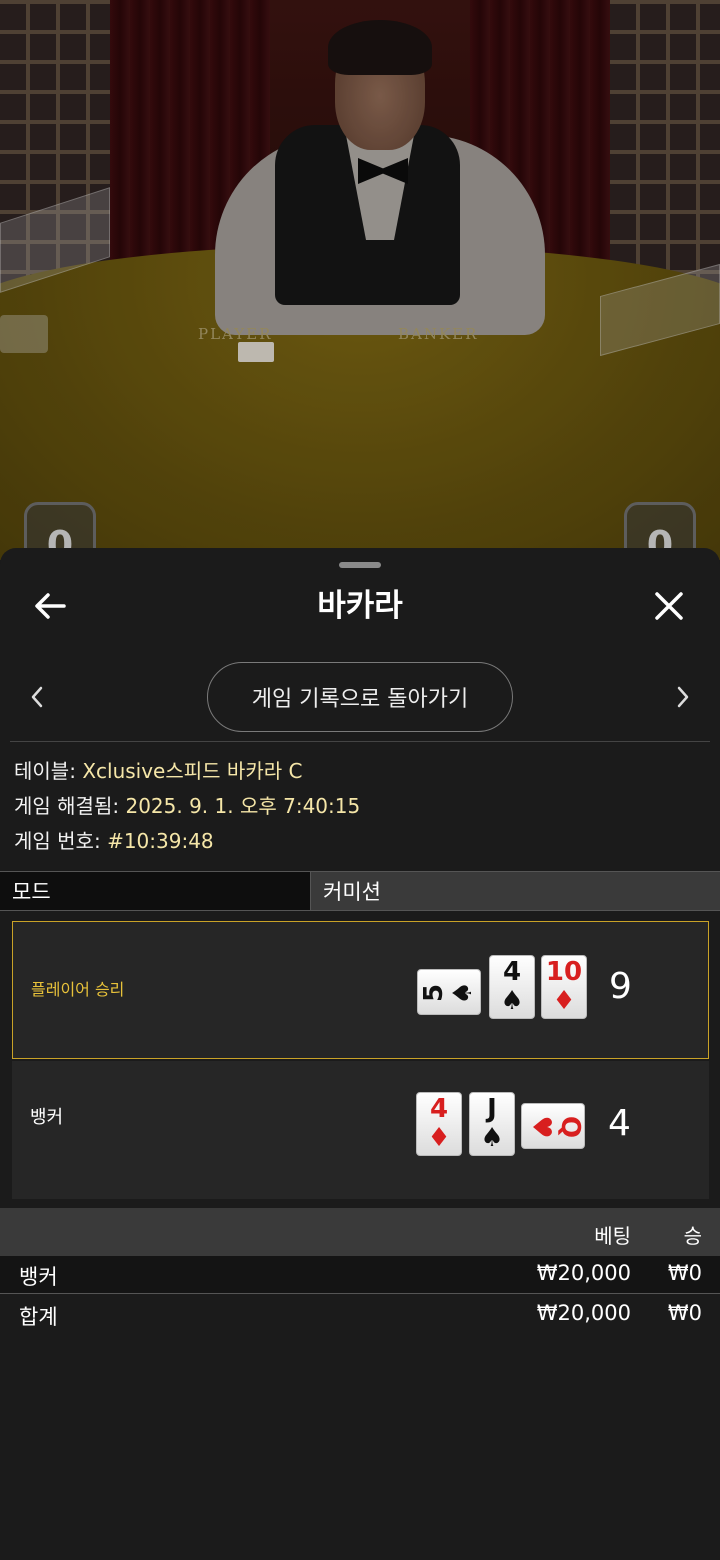 The image size is (720, 1560). Describe the element at coordinates (360, 1232) in the screenshot. I see `bets-table-header: 베팅 승` at that location.